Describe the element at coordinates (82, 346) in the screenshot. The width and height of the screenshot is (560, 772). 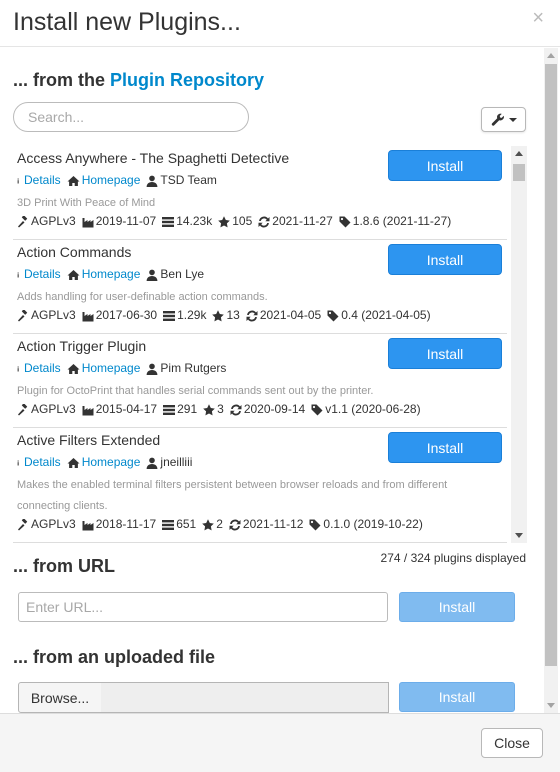
I see `plugin-name: Action Trigger Plugin` at that location.